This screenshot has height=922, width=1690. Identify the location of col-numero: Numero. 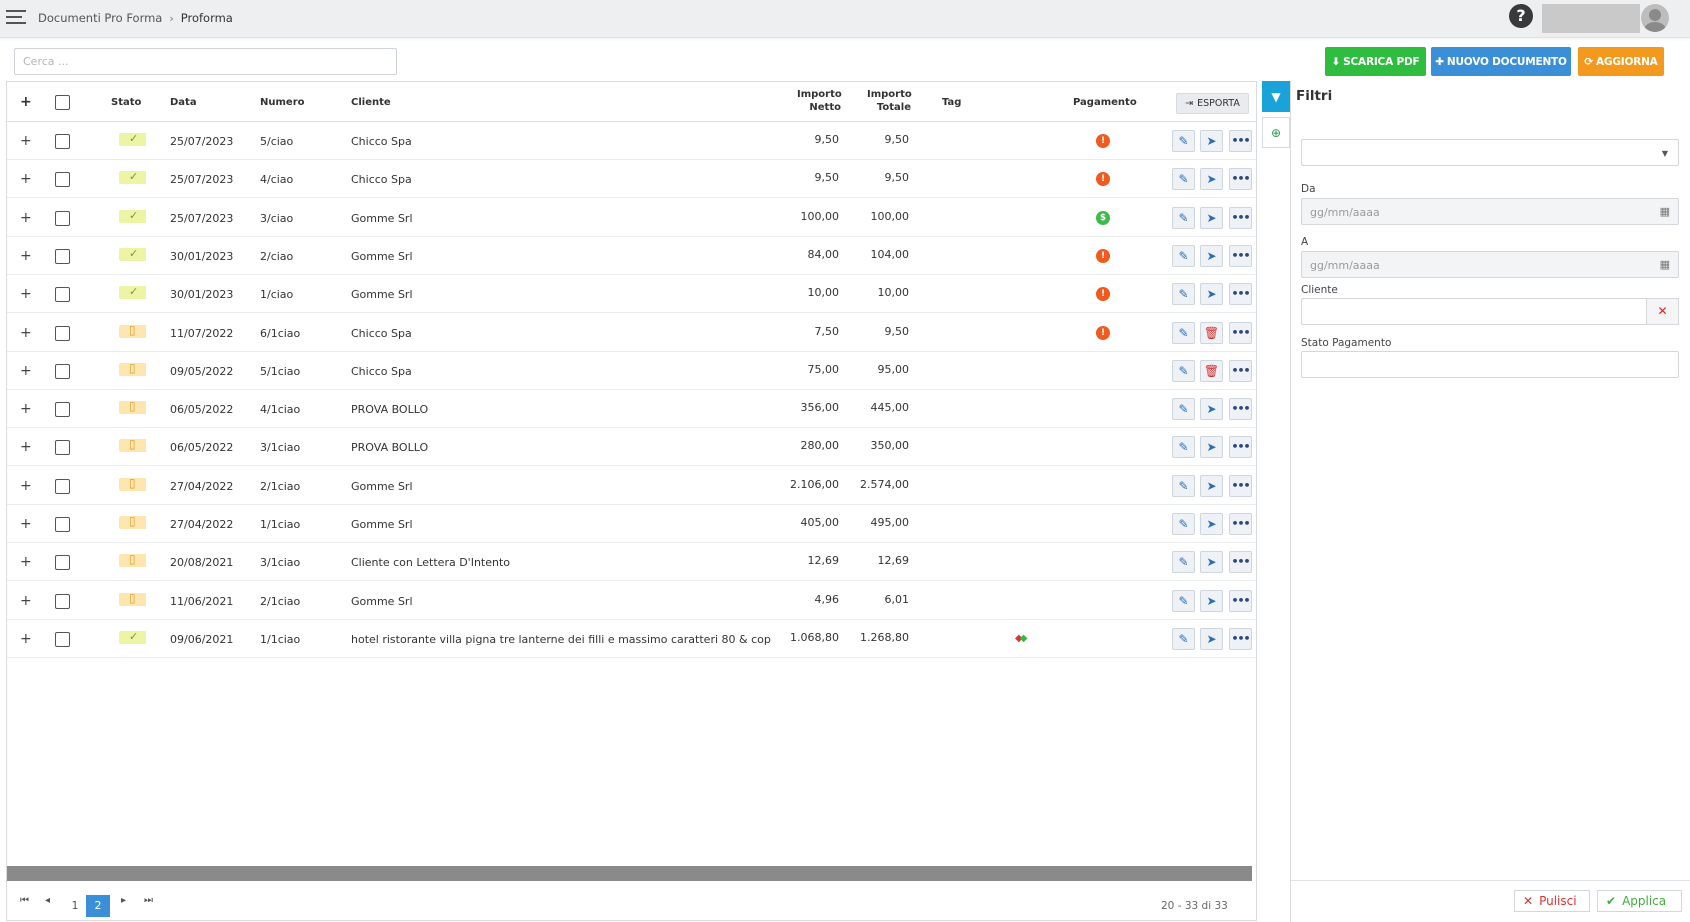
(282, 102).